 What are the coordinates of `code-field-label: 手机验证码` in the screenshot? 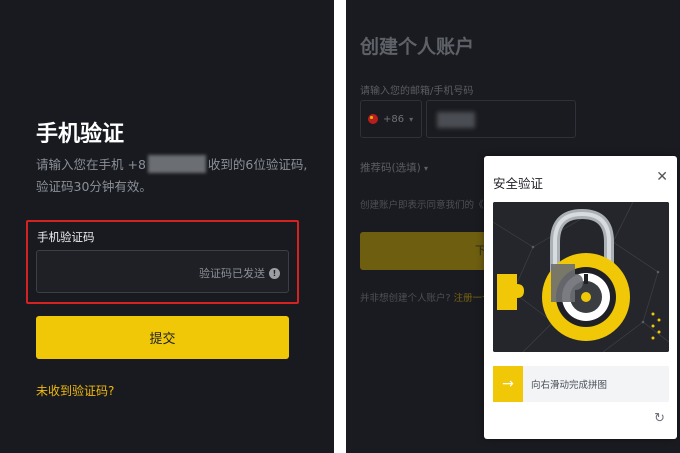 It's located at (66, 237).